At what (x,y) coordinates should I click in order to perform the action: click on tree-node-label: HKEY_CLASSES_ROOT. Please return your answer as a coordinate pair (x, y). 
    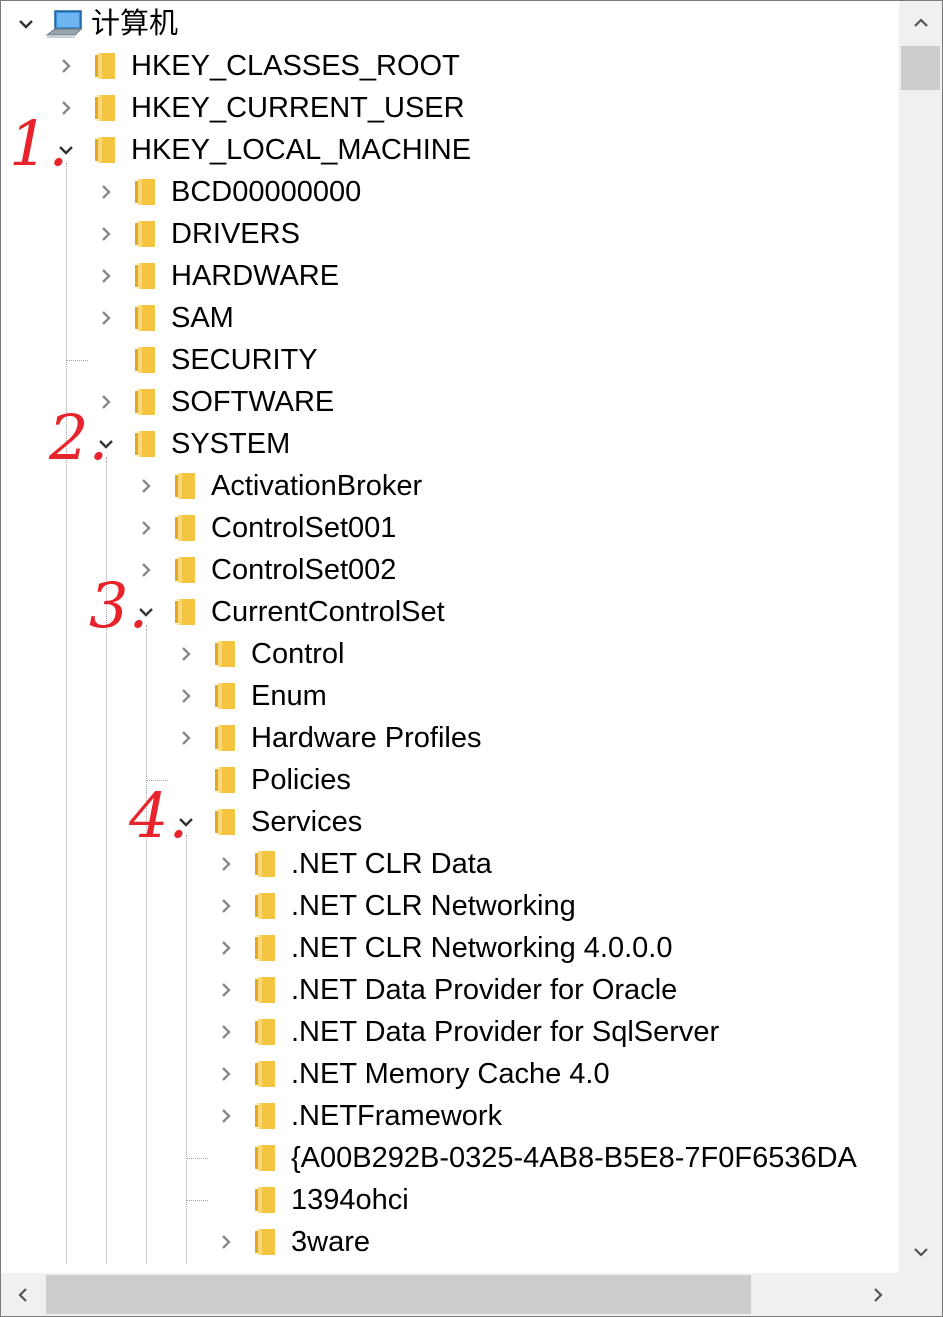
    Looking at the image, I should click on (295, 66).